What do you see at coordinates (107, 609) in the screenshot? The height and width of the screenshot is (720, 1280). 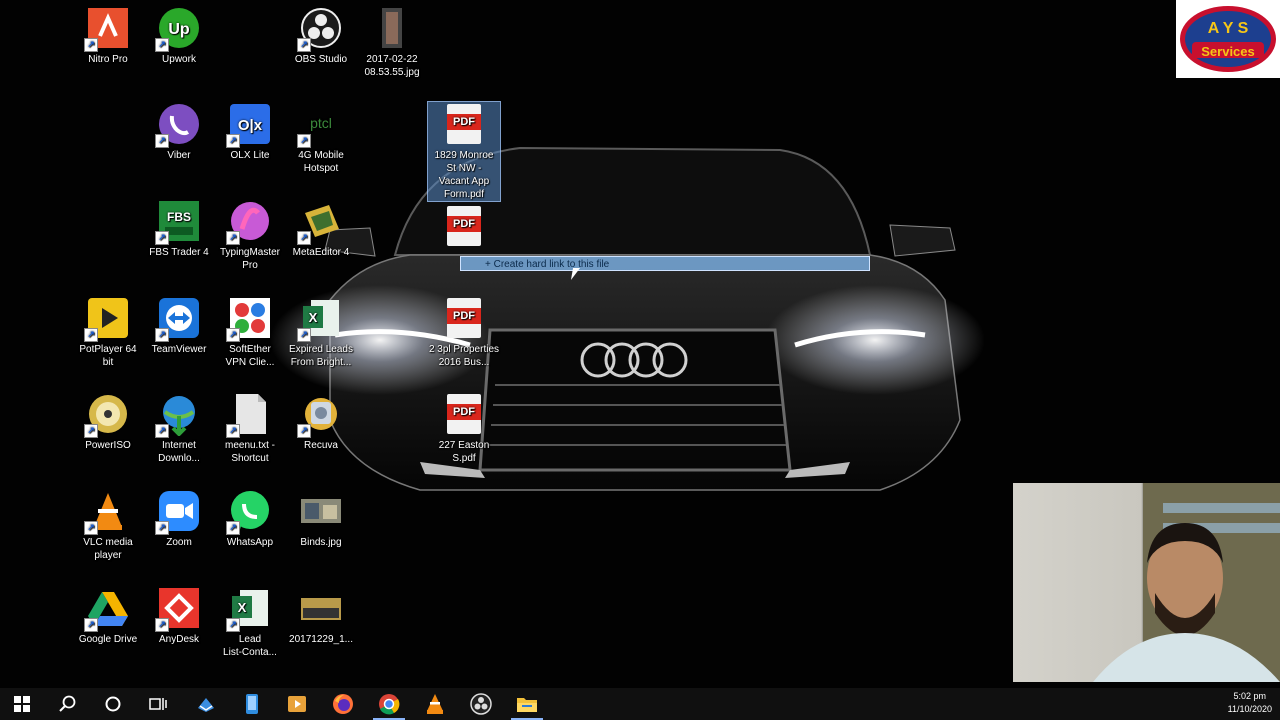 I see `google-drive-icon: ↗` at bounding box center [107, 609].